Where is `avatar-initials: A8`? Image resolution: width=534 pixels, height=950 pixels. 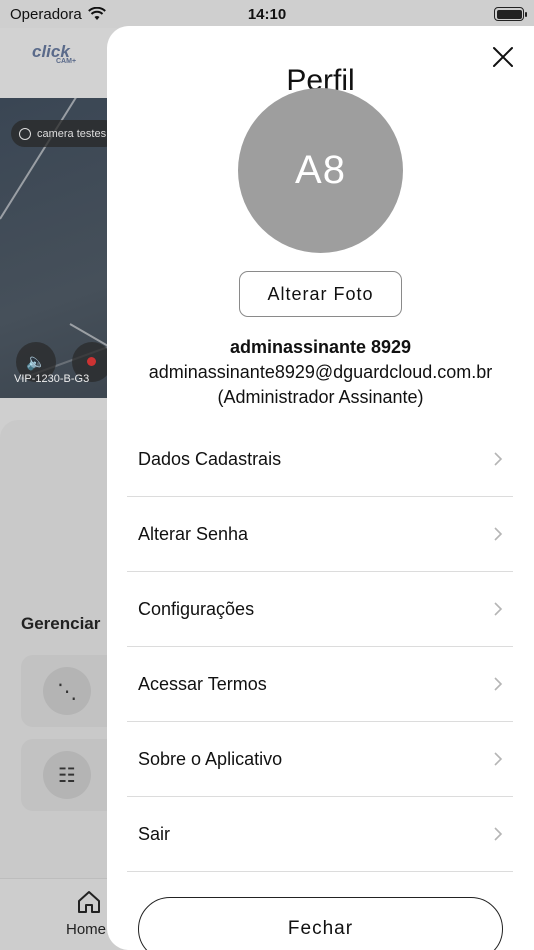 avatar-initials: A8 is located at coordinates (320, 170).